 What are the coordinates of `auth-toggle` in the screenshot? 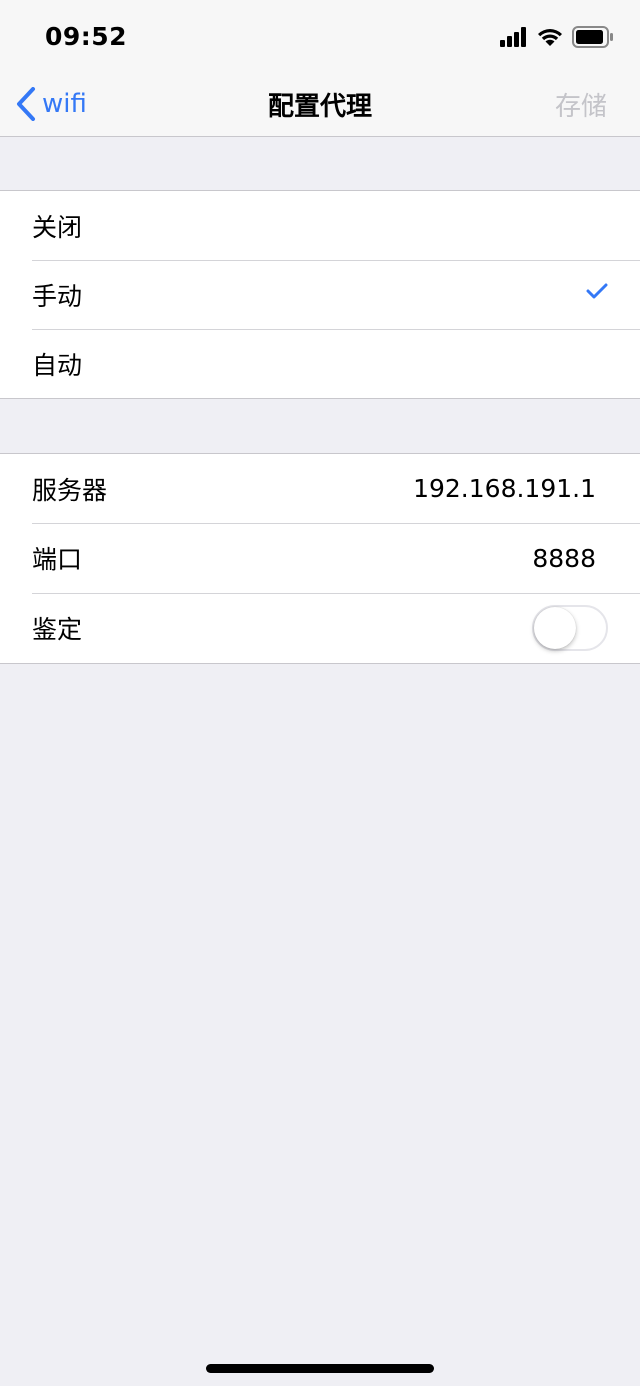 It's located at (570, 628).